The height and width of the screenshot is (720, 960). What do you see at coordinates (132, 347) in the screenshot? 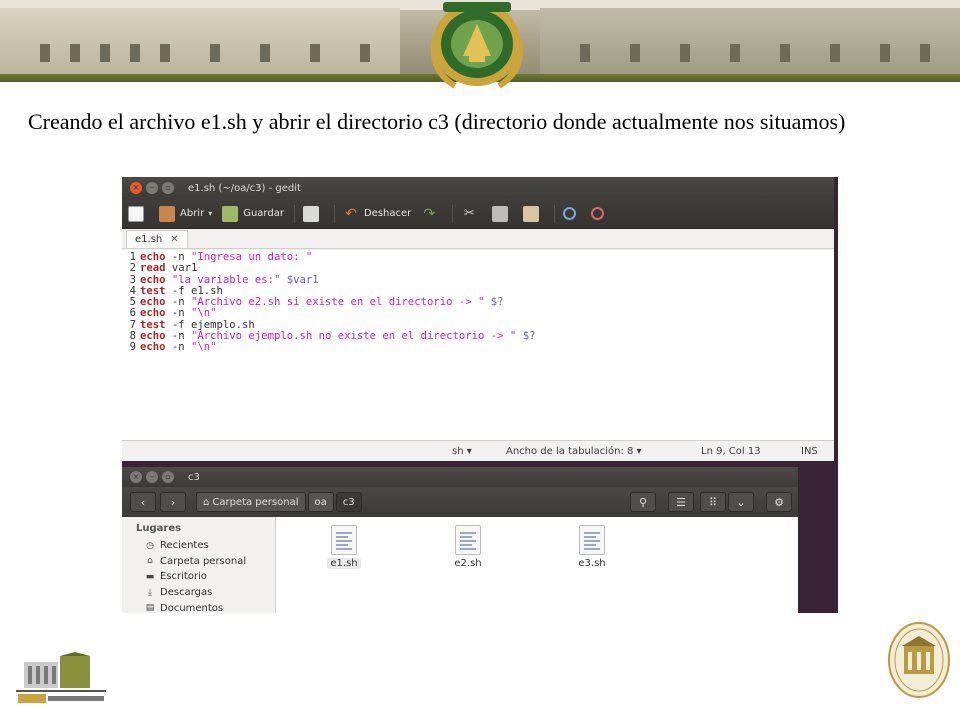
I see `line-number: 9` at bounding box center [132, 347].